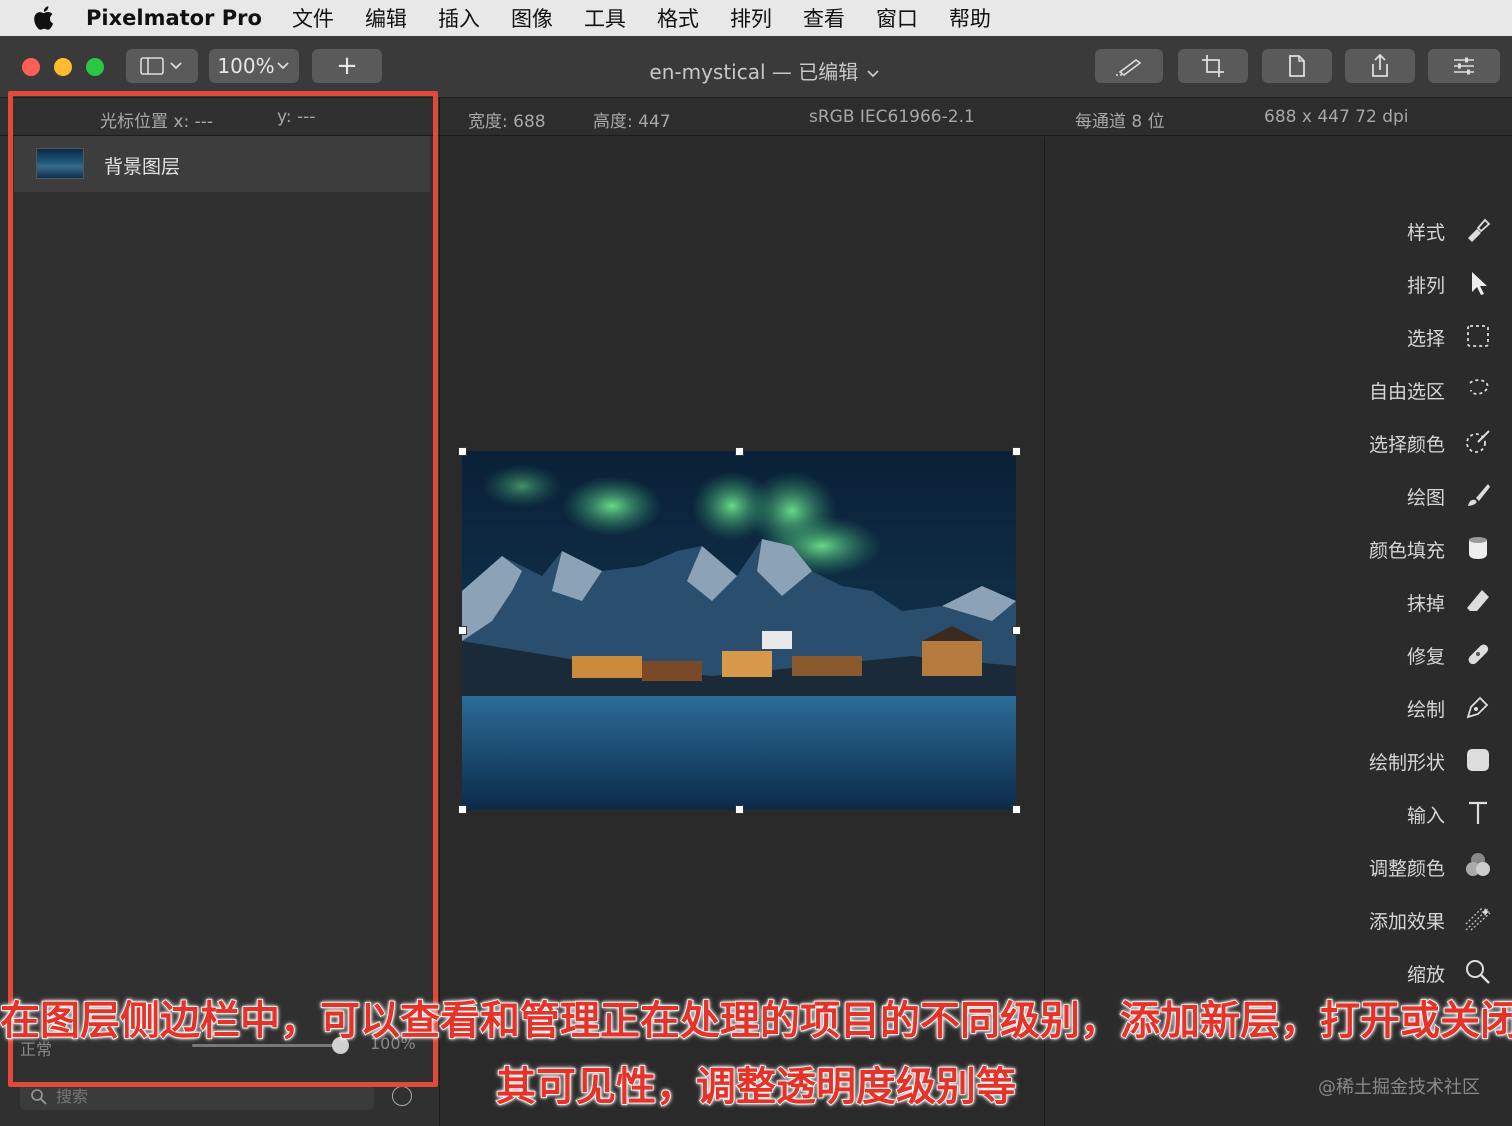 This screenshot has width=1512, height=1126. I want to click on menu-help: 帮助, so click(970, 18).